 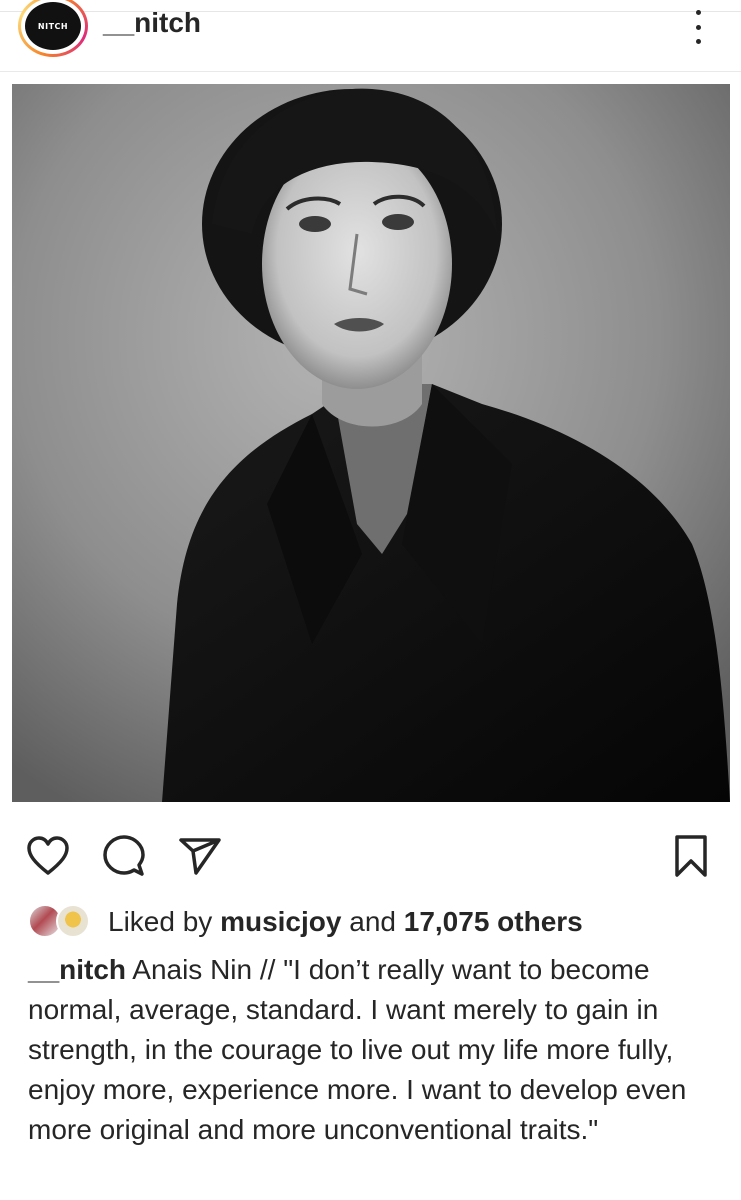 What do you see at coordinates (280, 921) in the screenshot?
I see `likes-user: musicjoy` at bounding box center [280, 921].